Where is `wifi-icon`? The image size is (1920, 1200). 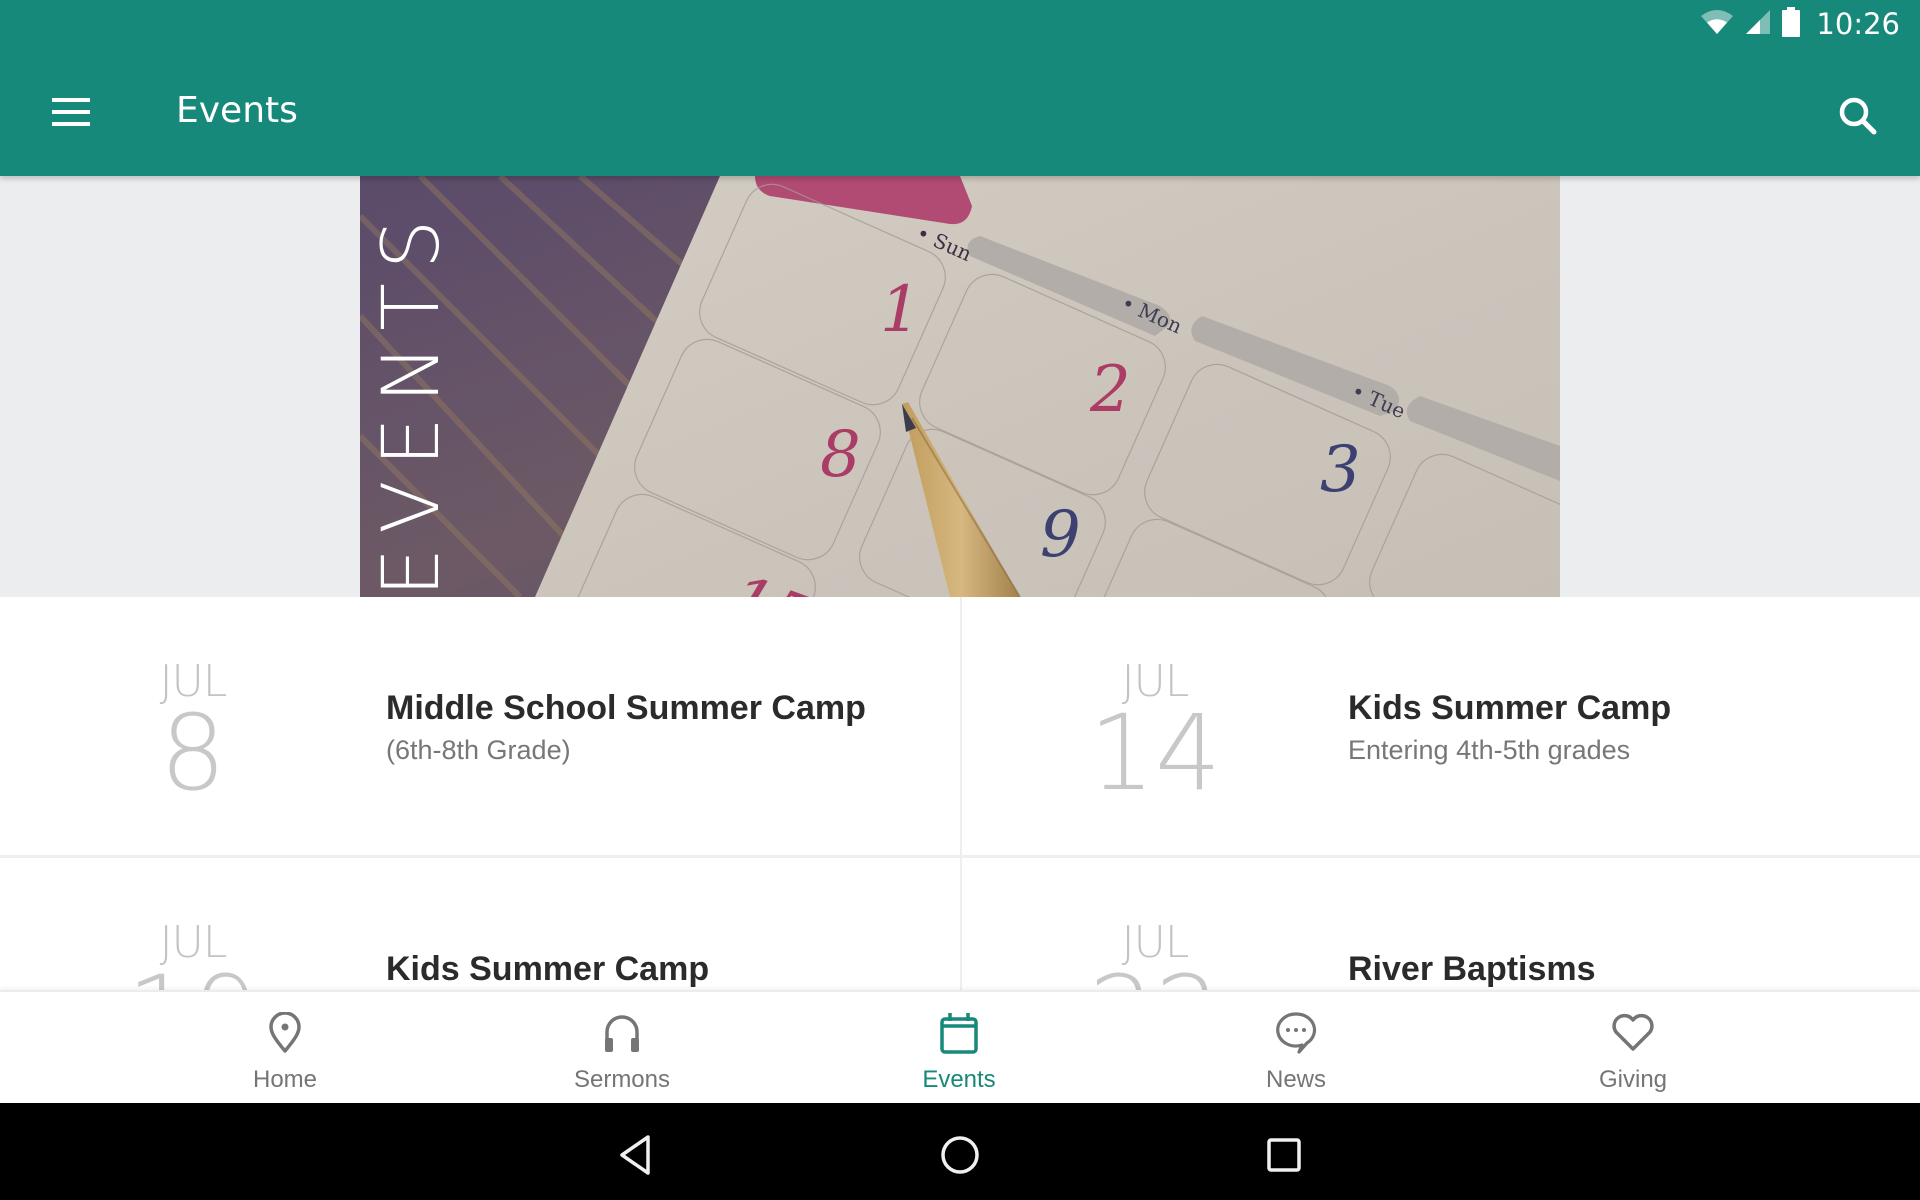 wifi-icon is located at coordinates (1717, 24).